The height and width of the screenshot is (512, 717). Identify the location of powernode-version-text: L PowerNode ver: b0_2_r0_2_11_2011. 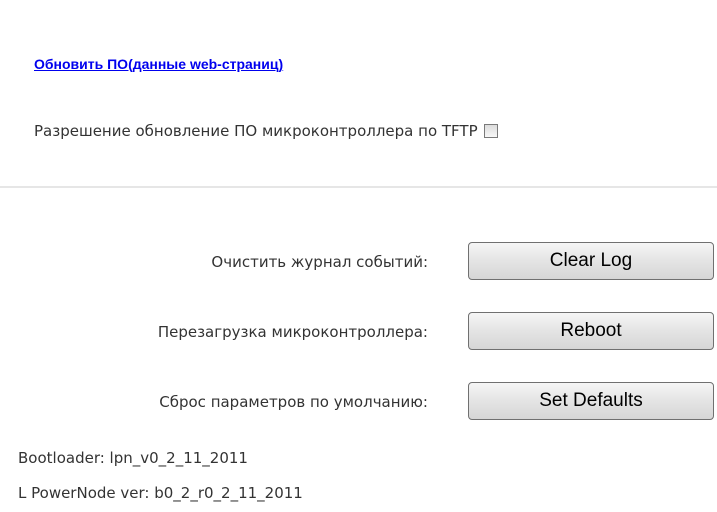
(160, 493).